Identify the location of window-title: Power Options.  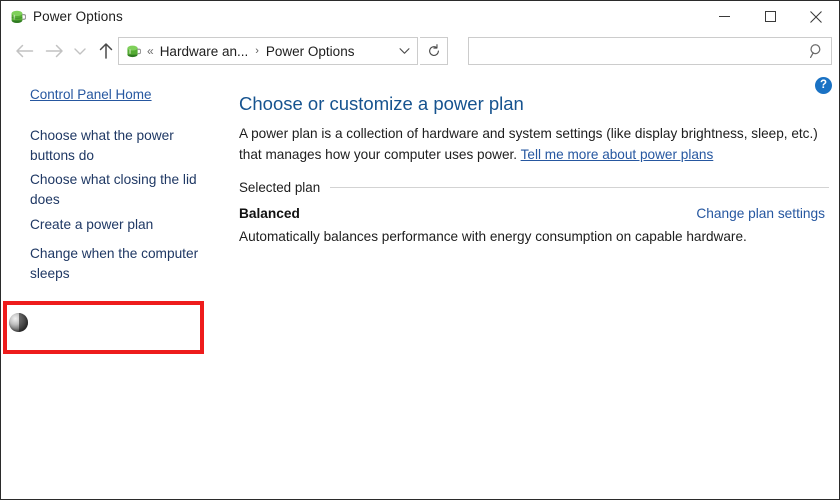
(78, 16).